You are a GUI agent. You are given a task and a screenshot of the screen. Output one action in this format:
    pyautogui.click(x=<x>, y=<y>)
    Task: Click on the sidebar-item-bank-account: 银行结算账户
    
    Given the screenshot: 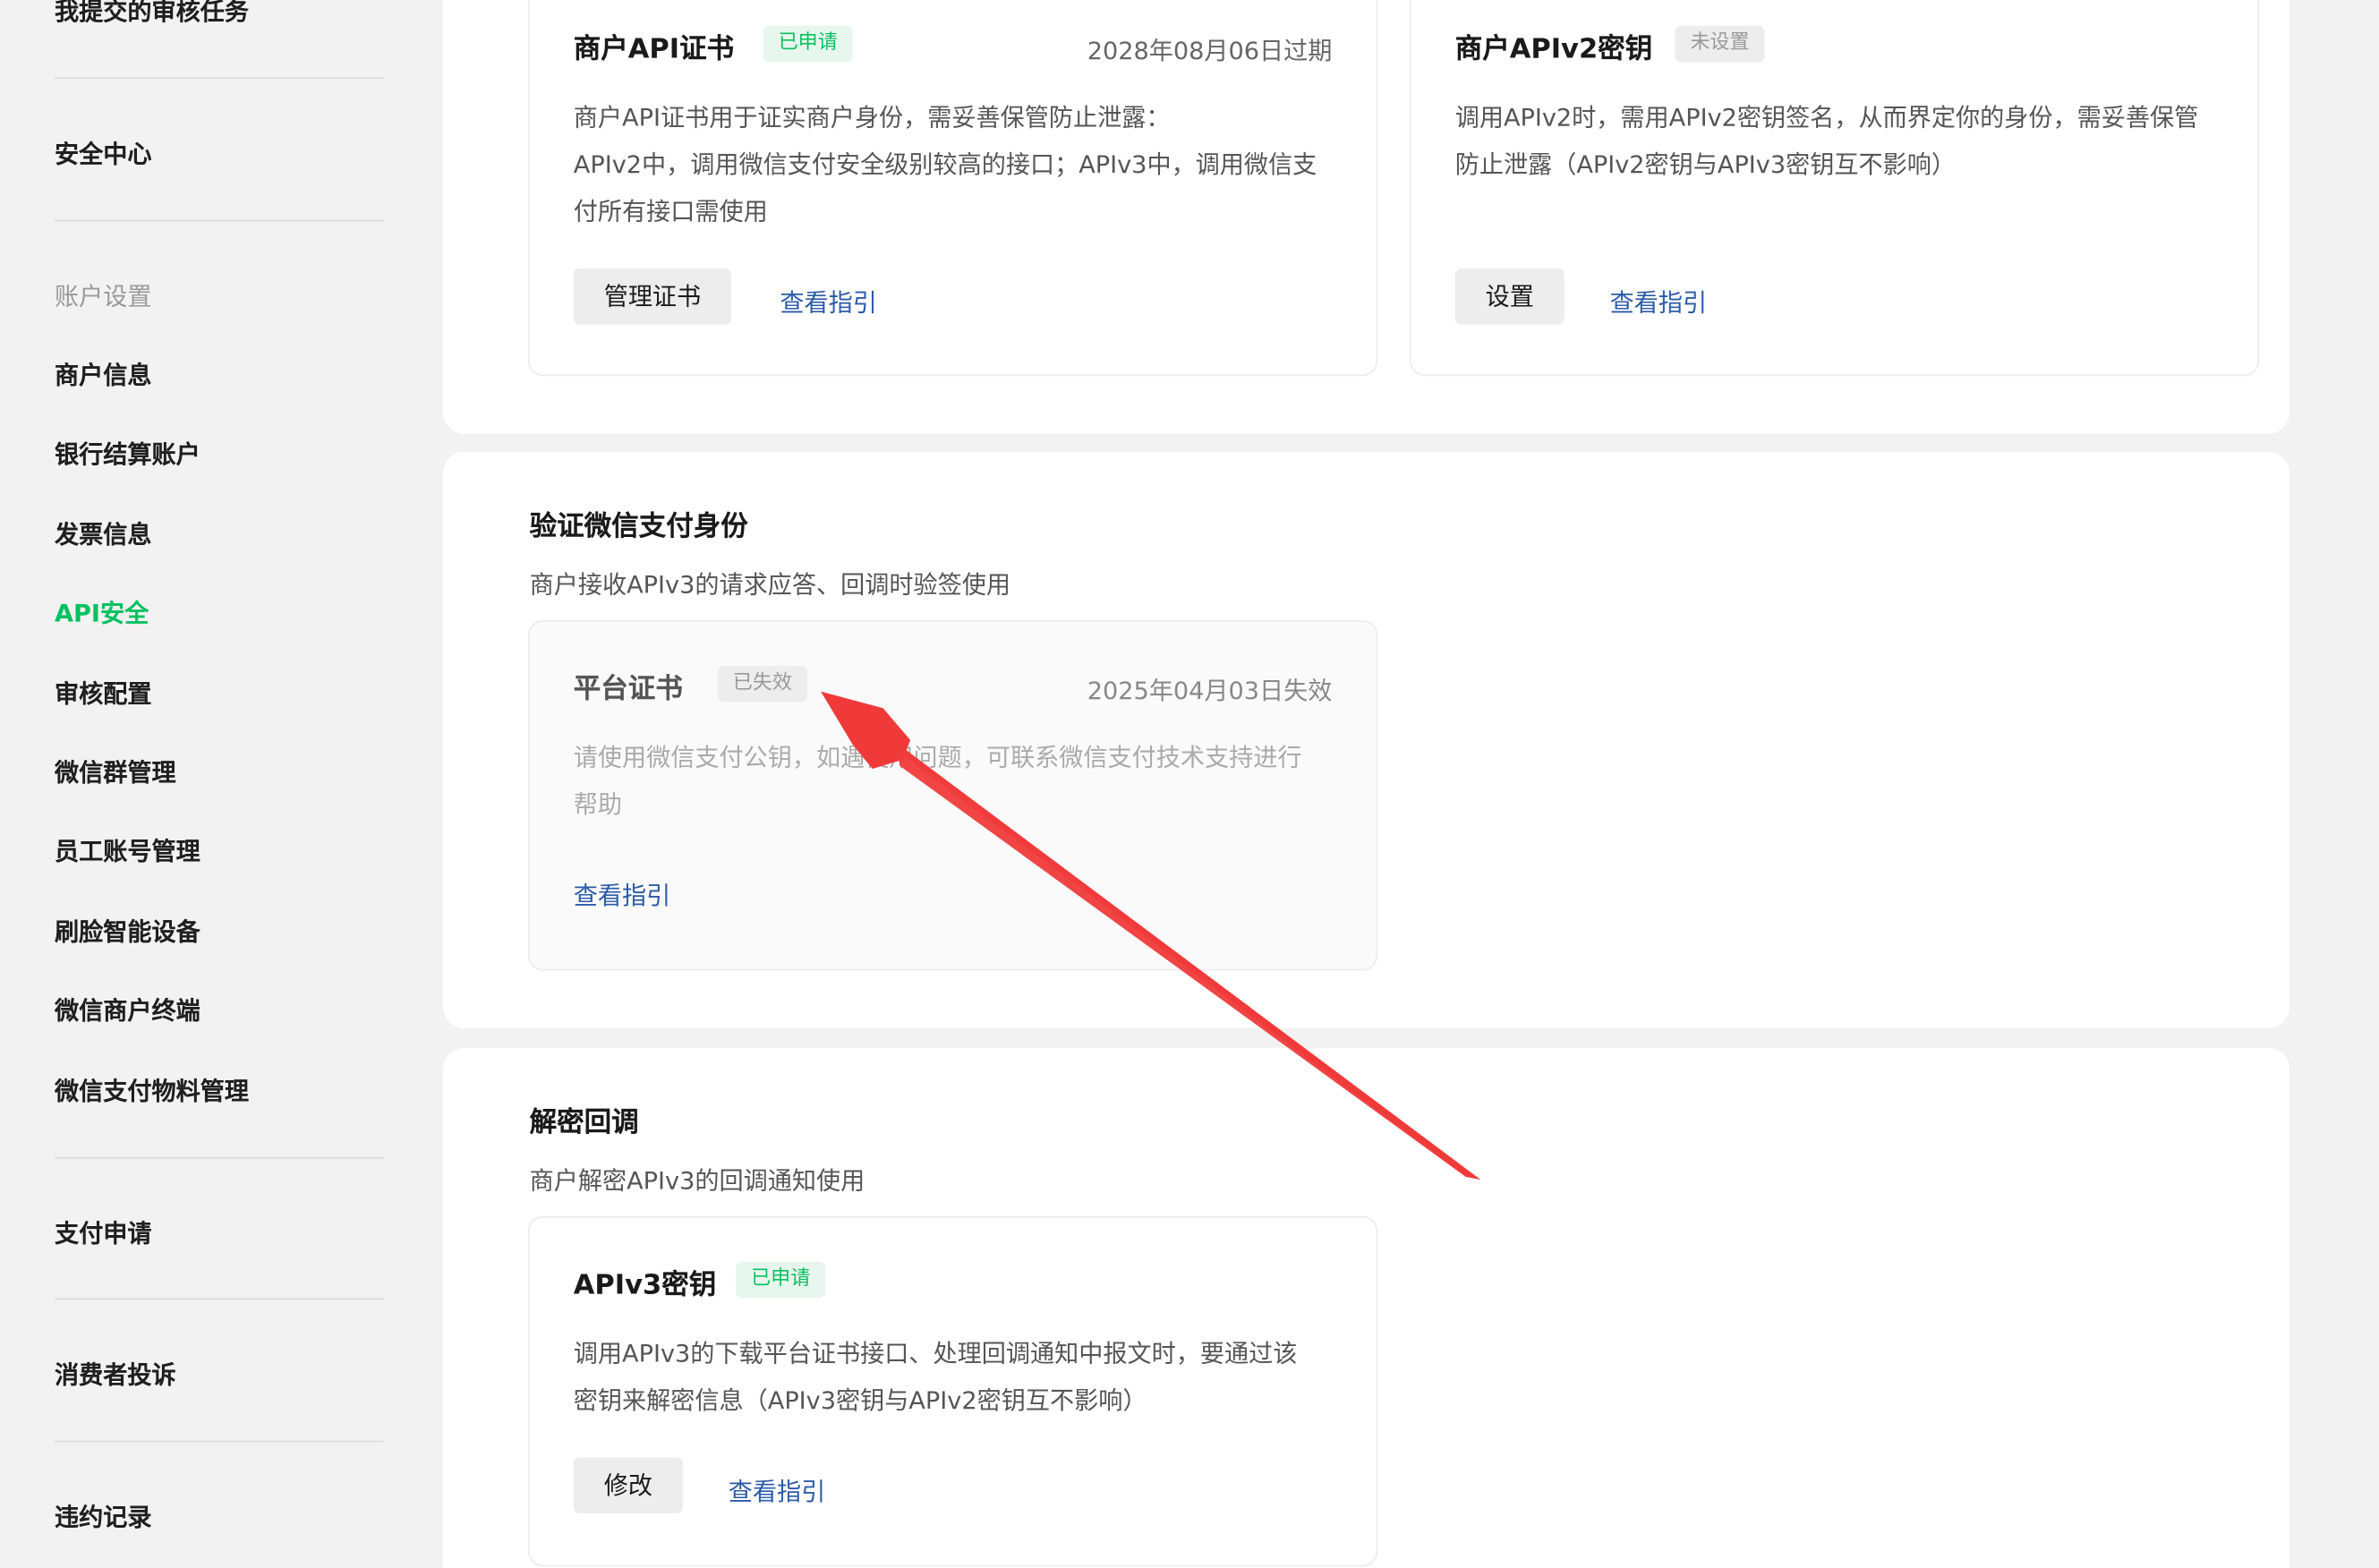 What is the action you would take?
    pyautogui.click(x=127, y=452)
    